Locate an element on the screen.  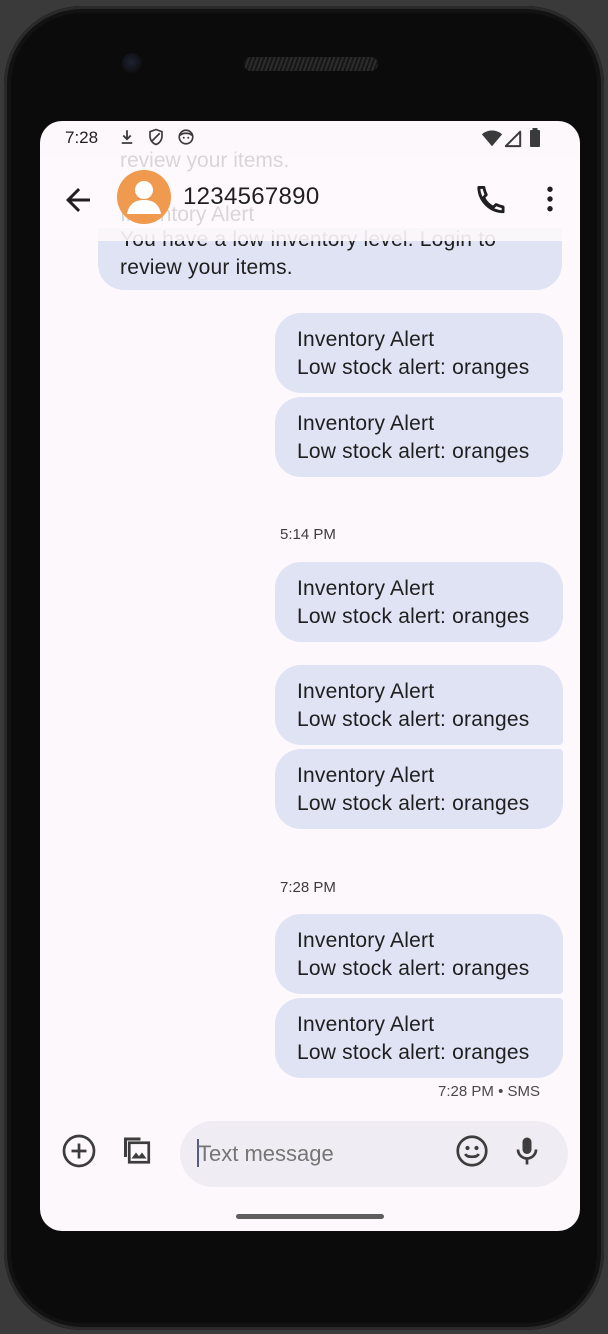
message-meta: 7:28 PM • SMS is located at coordinates (489, 1091).